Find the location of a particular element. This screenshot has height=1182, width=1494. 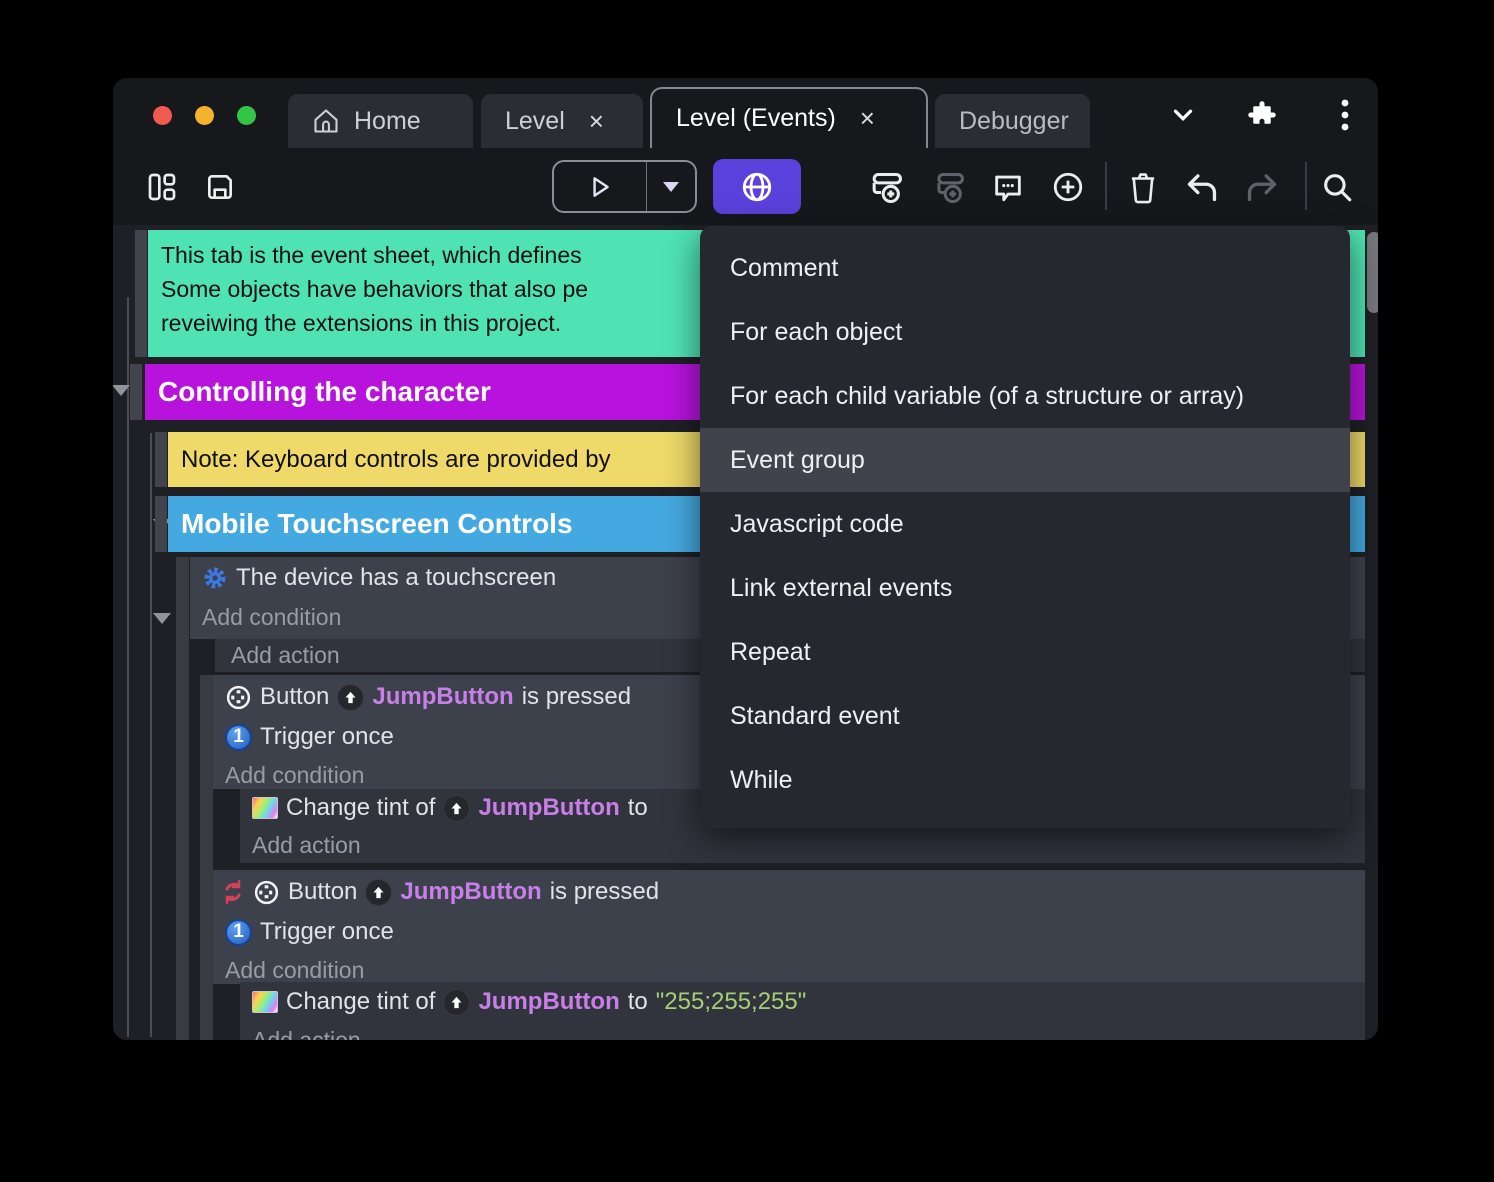

zoom-window-button is located at coordinates (246, 115).